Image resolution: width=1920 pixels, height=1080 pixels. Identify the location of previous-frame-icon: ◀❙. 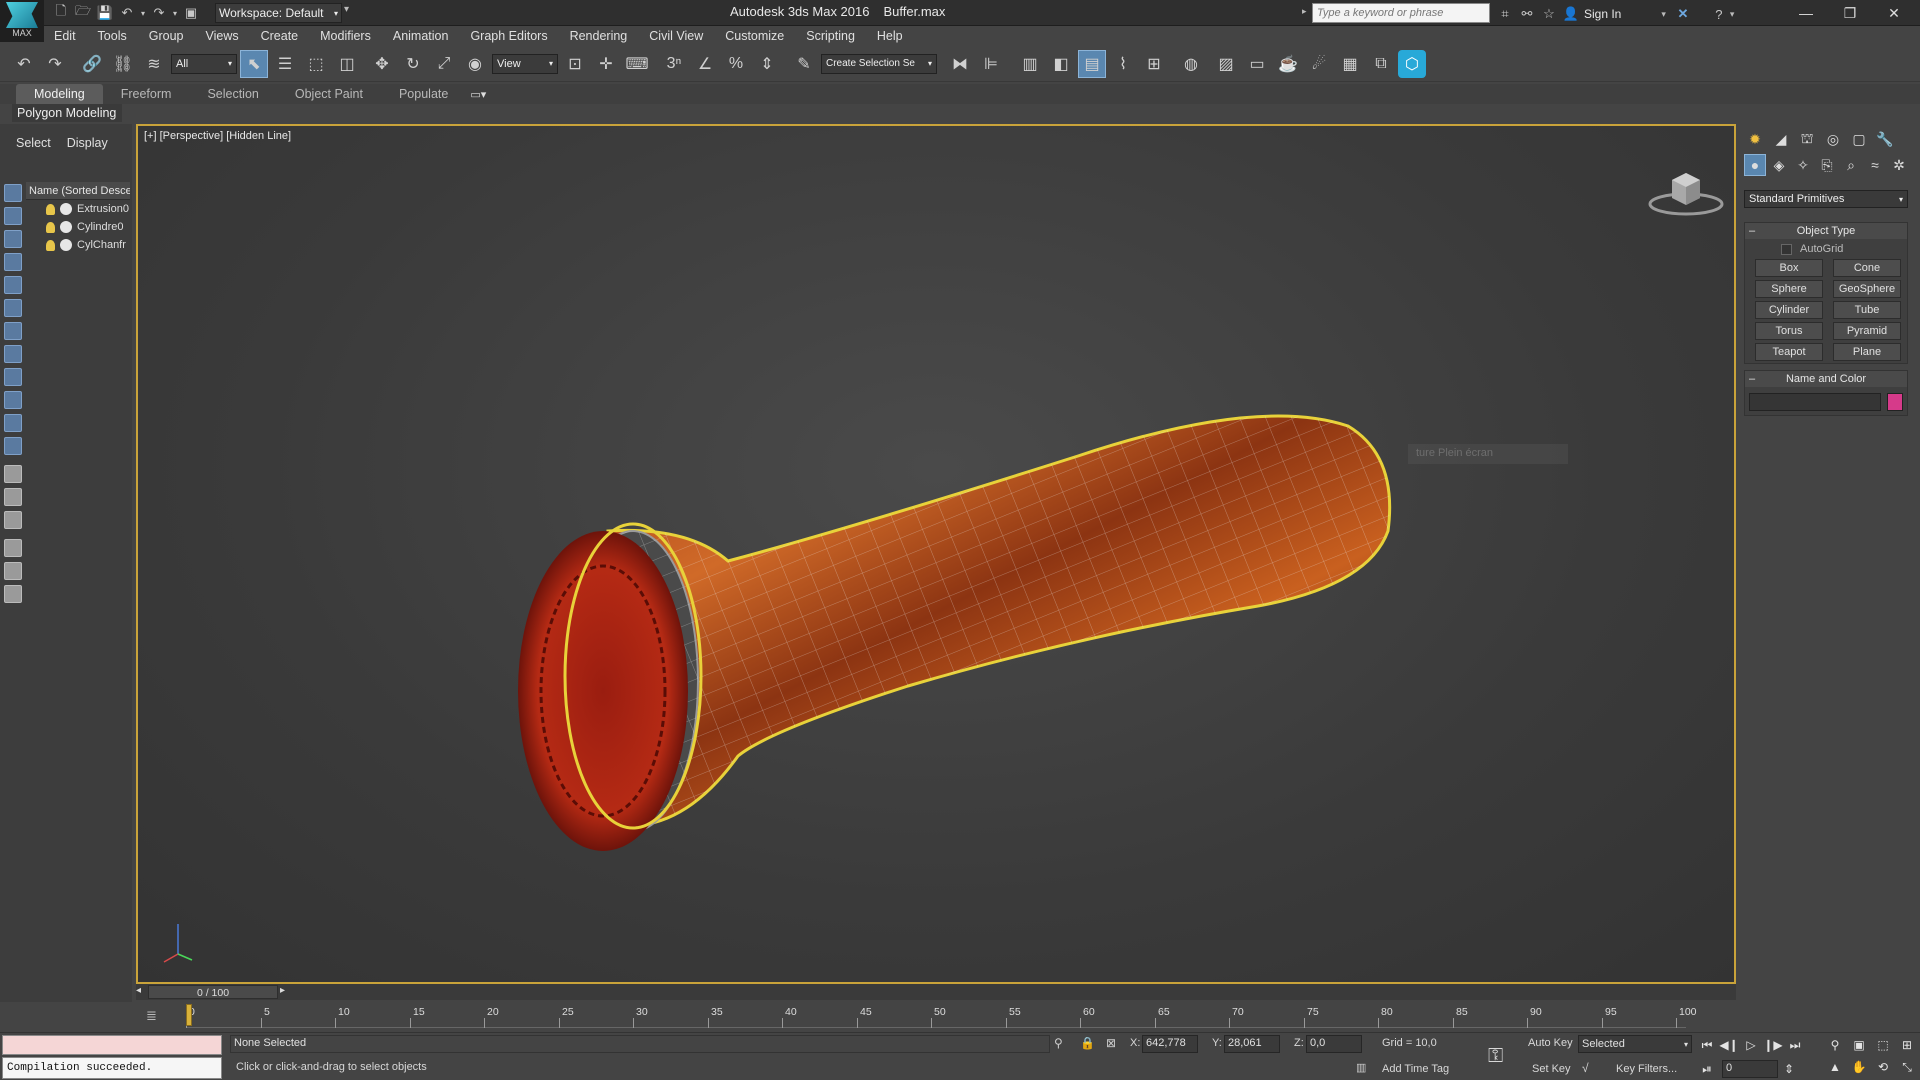
(1729, 1045).